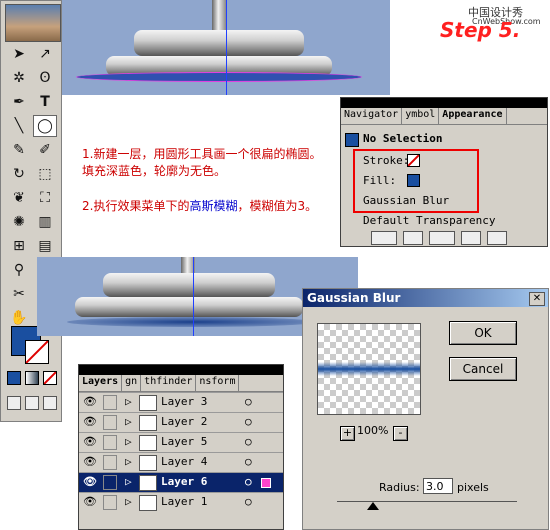  I want to click on paintbrush-tool-icon: ✎, so click(19, 150).